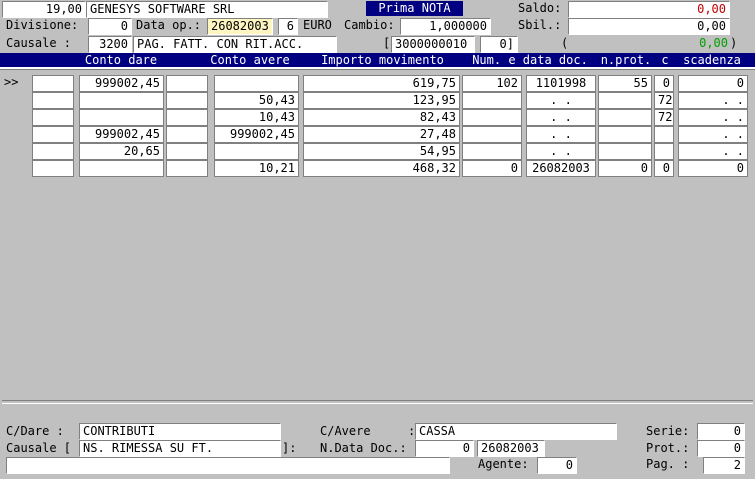  I want to click on data-op-extra-field: 6, so click(288, 26).